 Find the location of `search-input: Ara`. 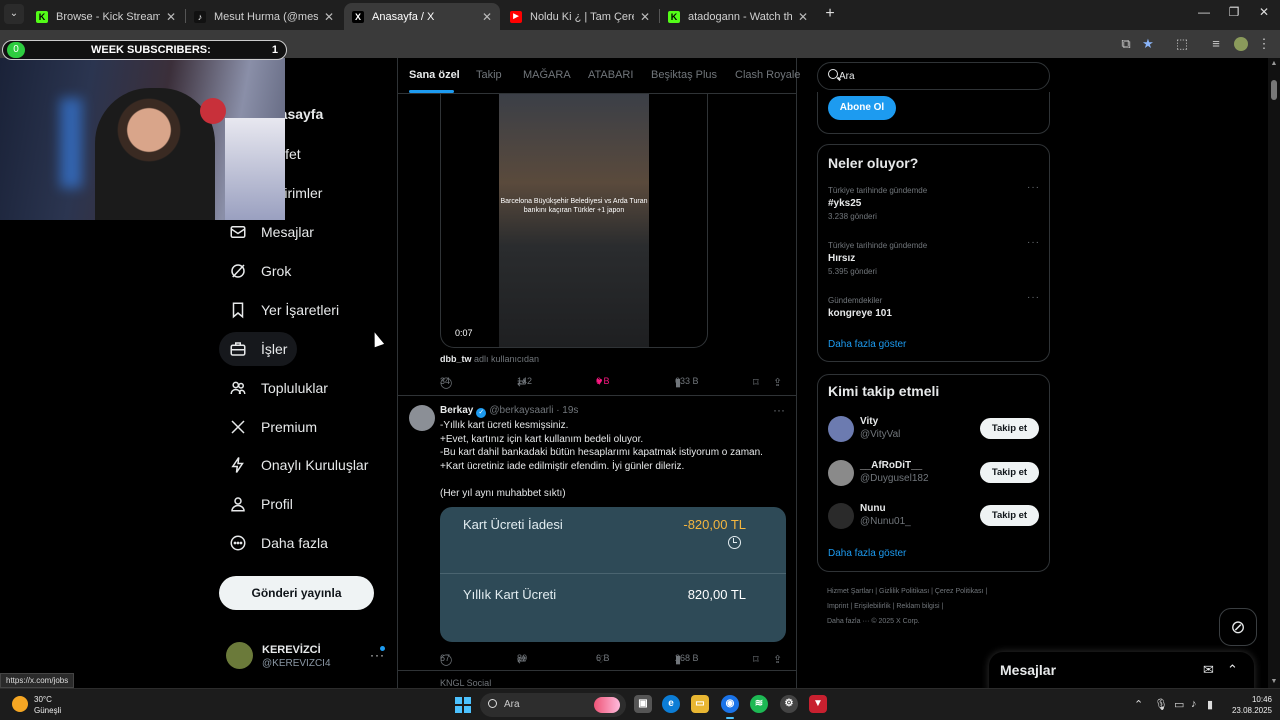

search-input: Ara is located at coordinates (933, 76).